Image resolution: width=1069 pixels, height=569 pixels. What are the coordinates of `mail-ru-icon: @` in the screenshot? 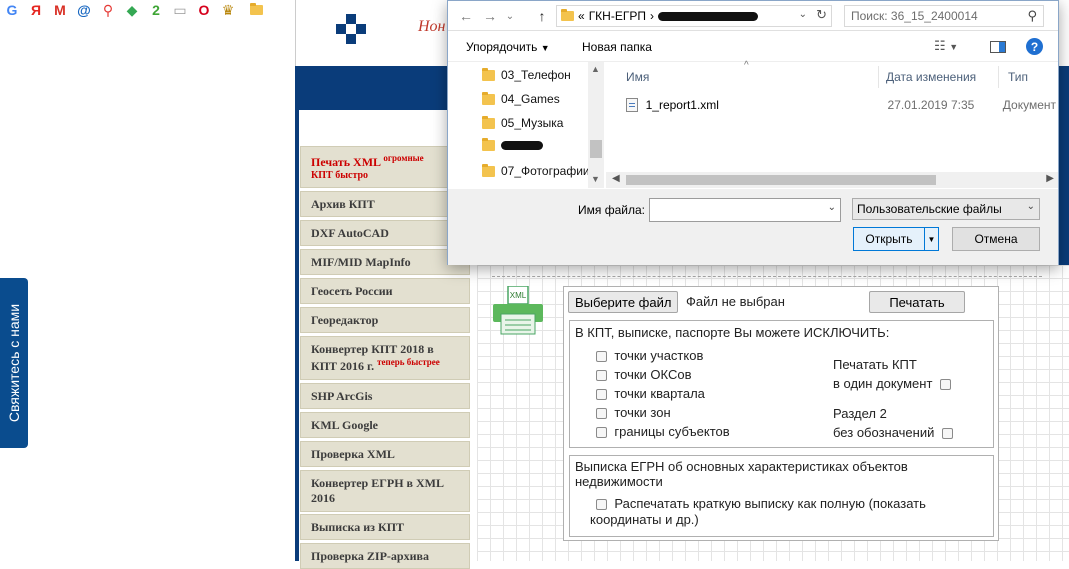 It's located at (84, 10).